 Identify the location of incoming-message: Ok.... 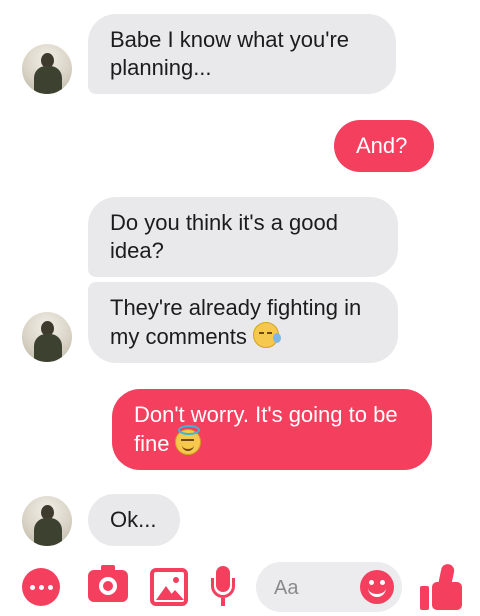
(134, 520).